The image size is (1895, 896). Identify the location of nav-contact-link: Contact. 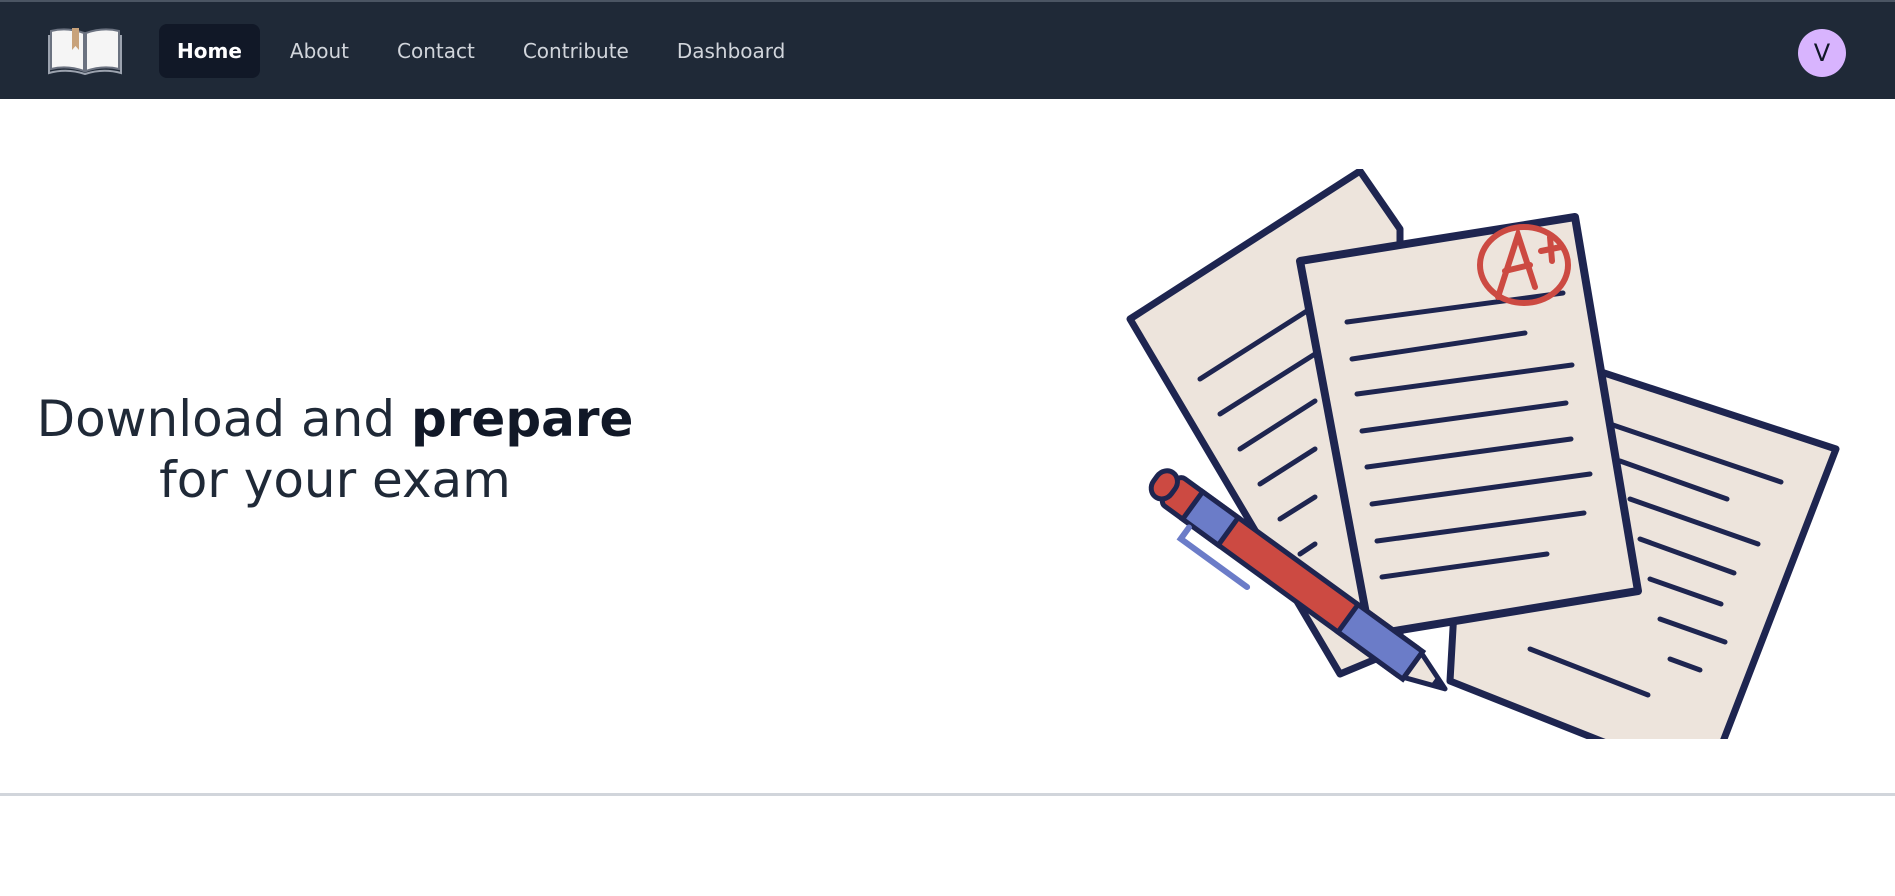
(436, 51).